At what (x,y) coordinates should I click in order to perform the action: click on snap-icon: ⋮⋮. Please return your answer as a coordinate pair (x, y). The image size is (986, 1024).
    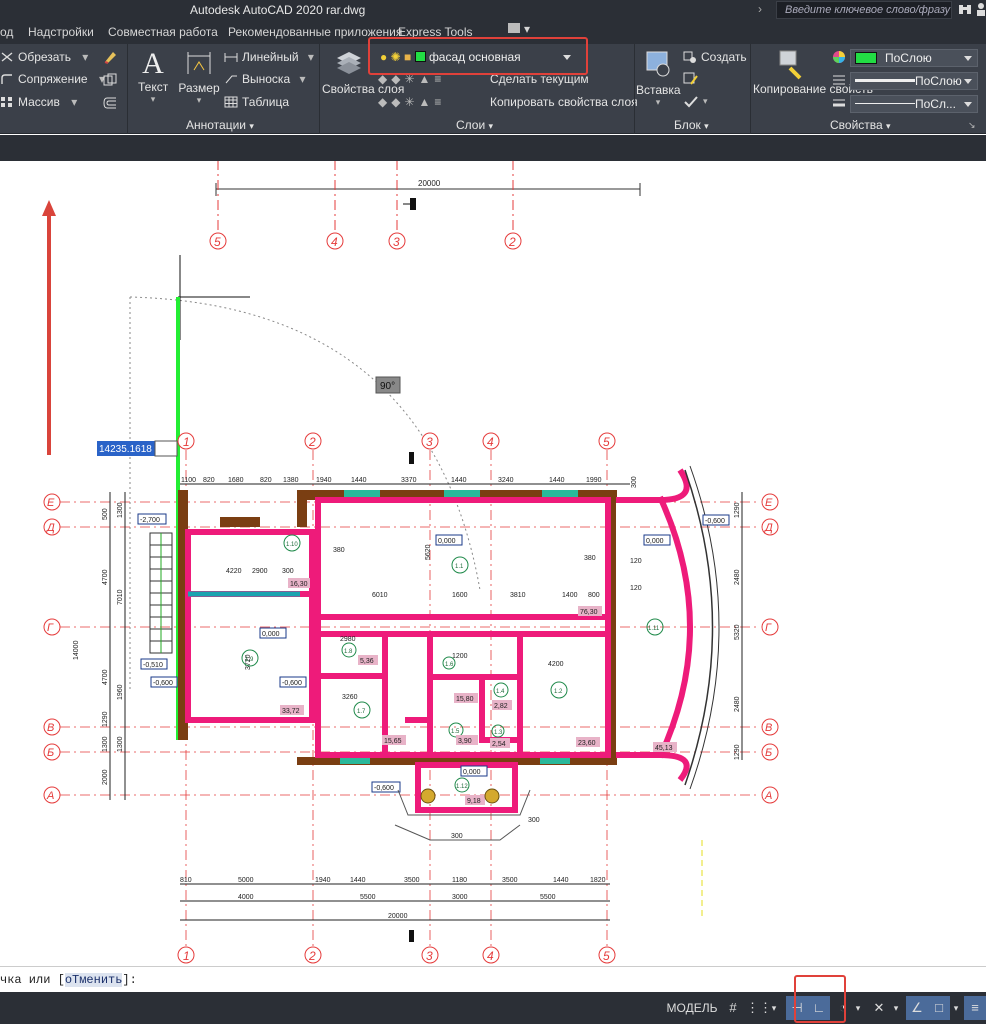
    Looking at the image, I should click on (759, 1008).